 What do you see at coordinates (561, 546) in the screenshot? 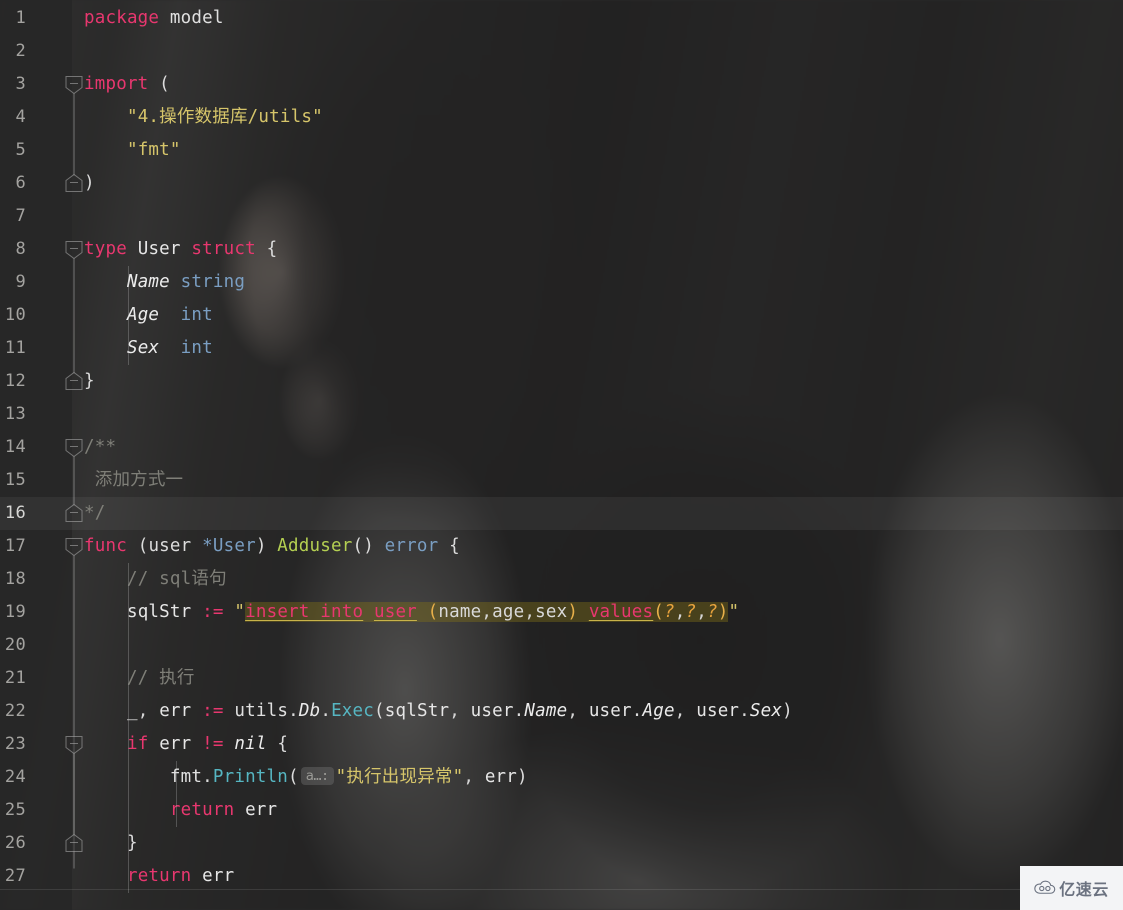
I see `code-line: func (user *User) Adduser() error {` at bounding box center [561, 546].